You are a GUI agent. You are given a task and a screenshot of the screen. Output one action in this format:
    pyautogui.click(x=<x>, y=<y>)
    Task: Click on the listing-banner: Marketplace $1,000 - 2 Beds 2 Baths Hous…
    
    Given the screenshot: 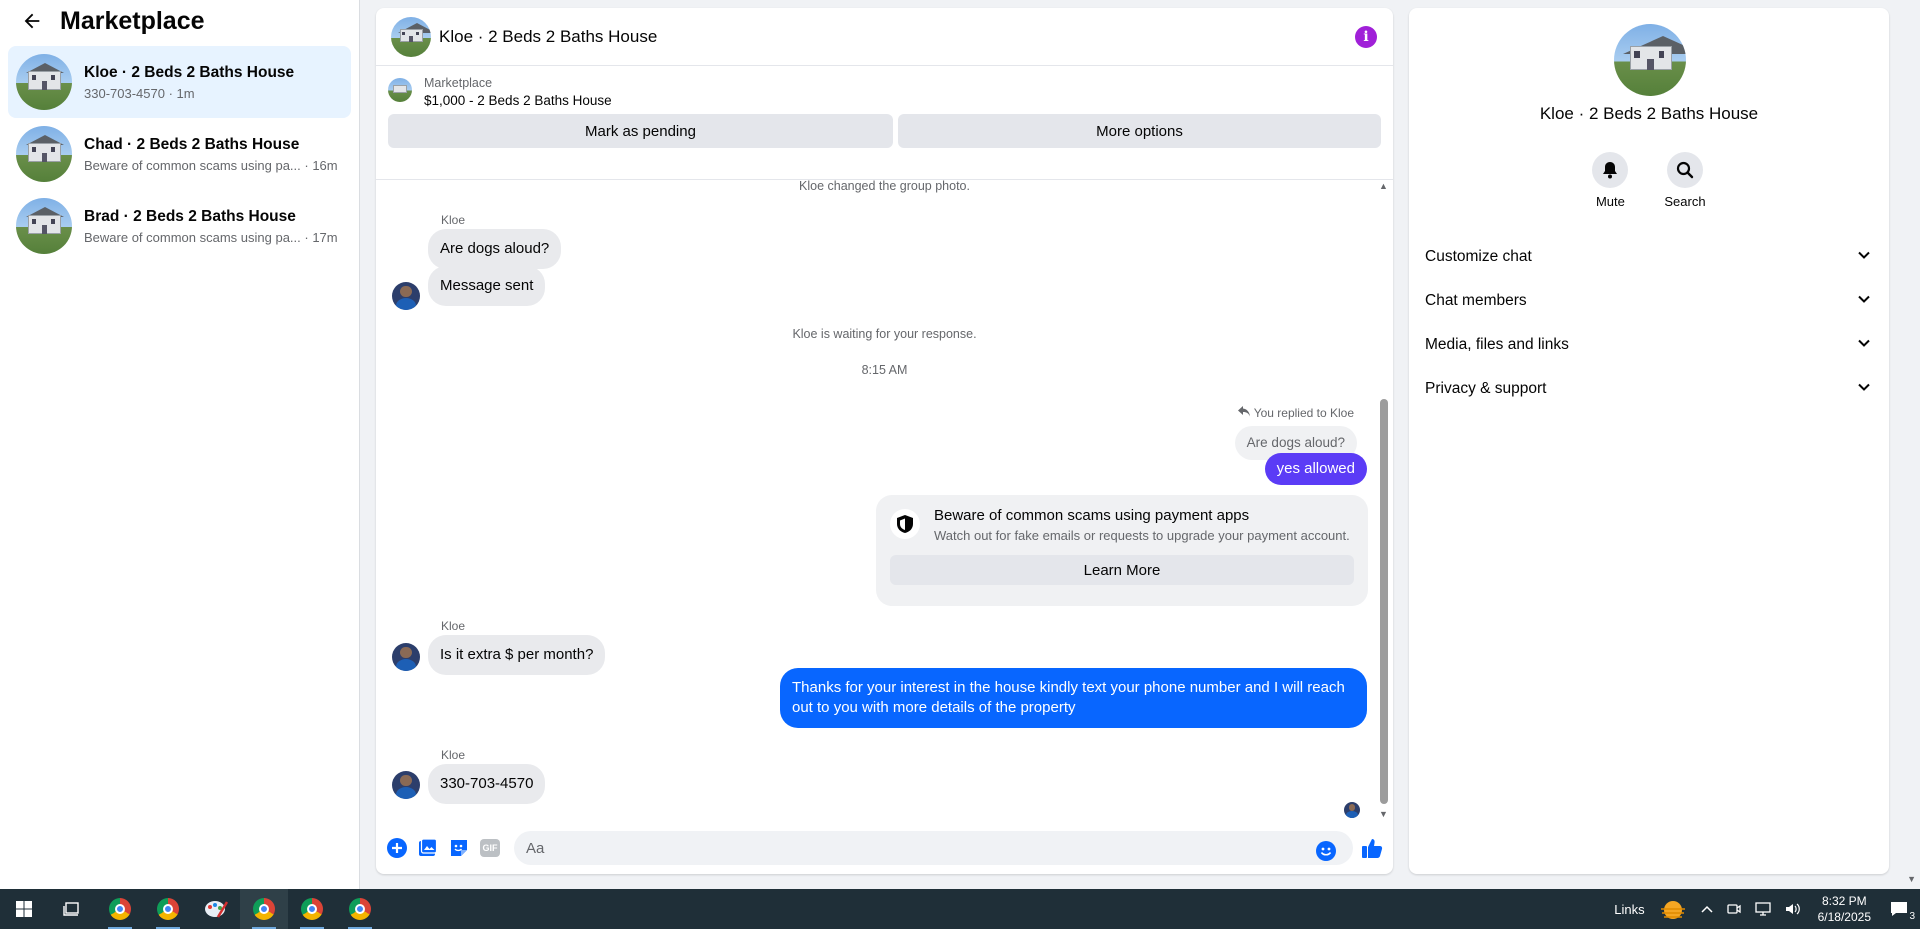 What is the action you would take?
    pyautogui.click(x=884, y=123)
    